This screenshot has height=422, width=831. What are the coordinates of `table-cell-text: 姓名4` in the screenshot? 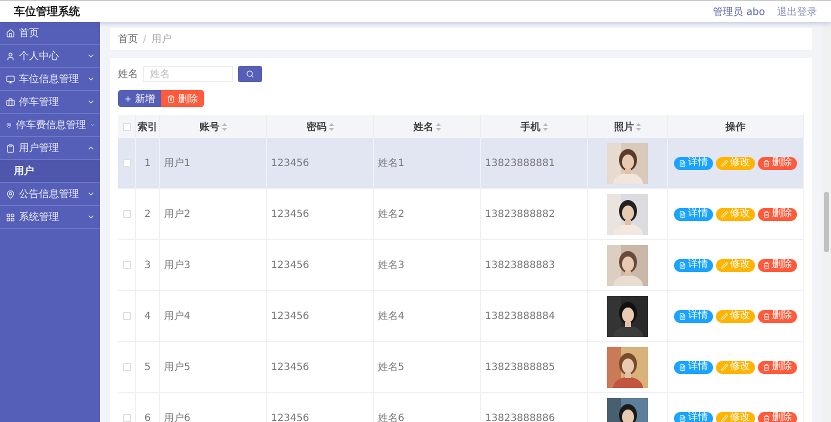 It's located at (391, 316).